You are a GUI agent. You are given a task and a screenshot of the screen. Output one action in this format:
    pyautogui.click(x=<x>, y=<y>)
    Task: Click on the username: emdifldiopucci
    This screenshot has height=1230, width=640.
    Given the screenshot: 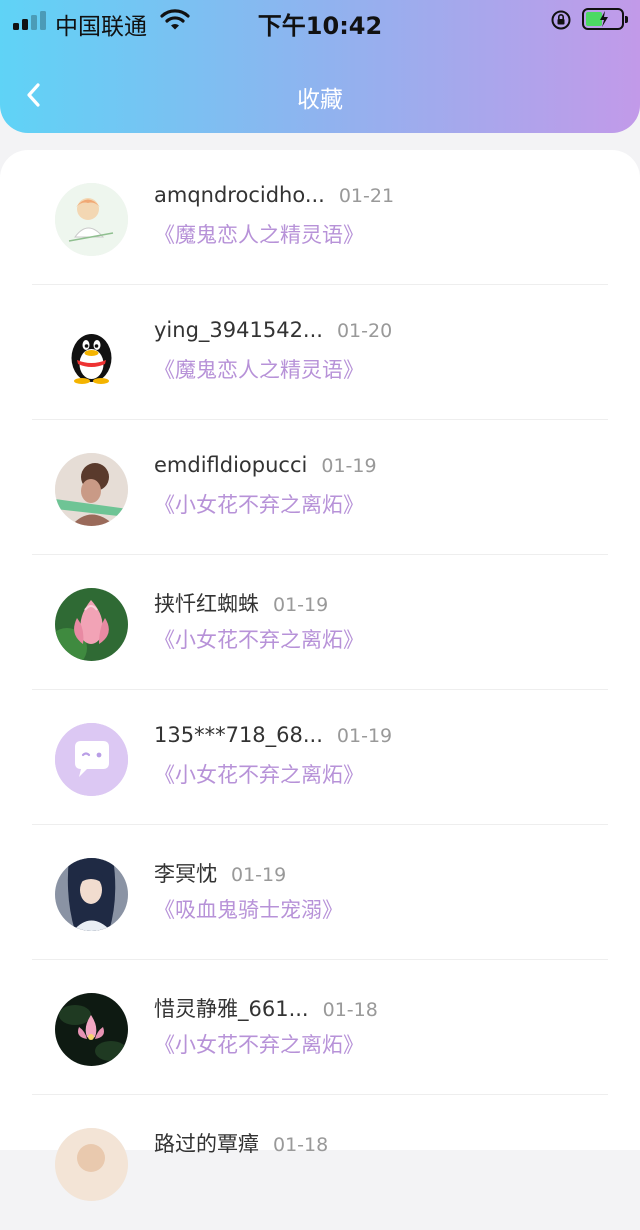 What is the action you would take?
    pyautogui.click(x=231, y=465)
    